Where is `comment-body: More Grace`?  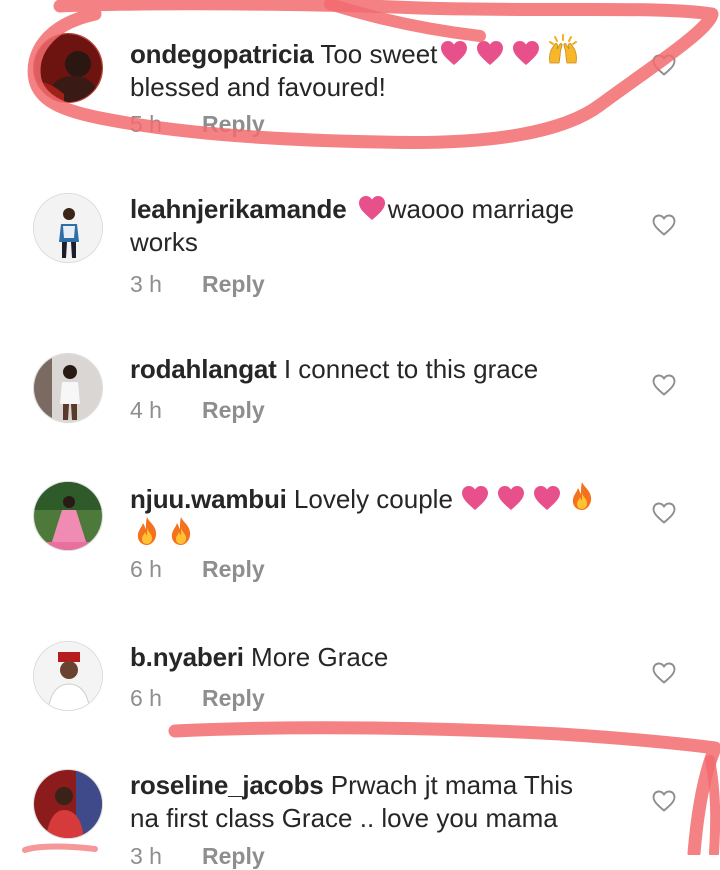 comment-body: More Grace is located at coordinates (320, 657).